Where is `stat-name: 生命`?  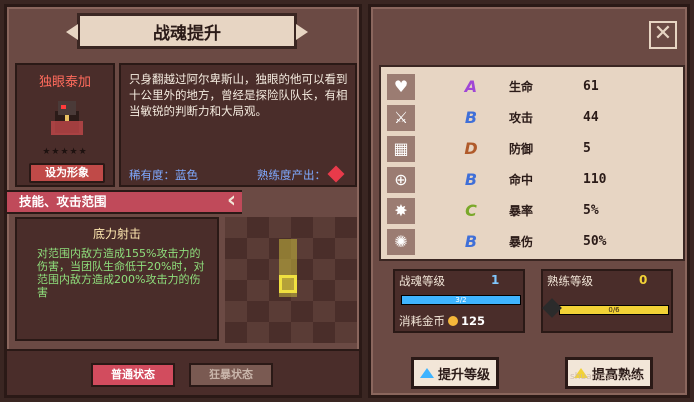
stat-name: 生命 is located at coordinates (521, 87).